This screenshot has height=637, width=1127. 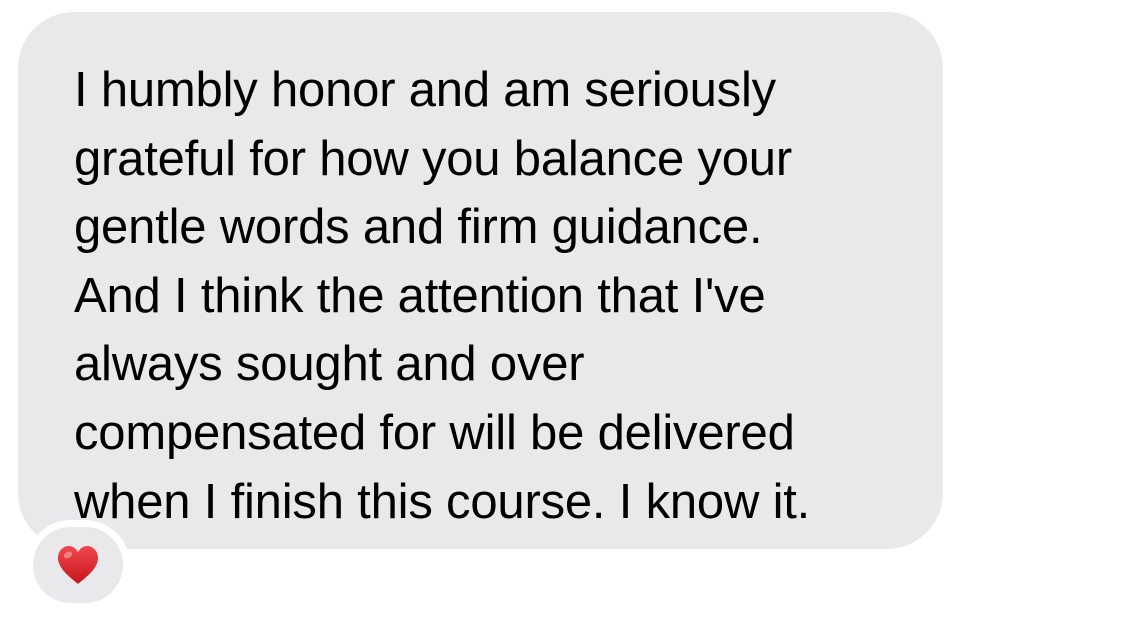 What do you see at coordinates (434, 432) in the screenshot?
I see `message-line: compensated for will be delivered` at bounding box center [434, 432].